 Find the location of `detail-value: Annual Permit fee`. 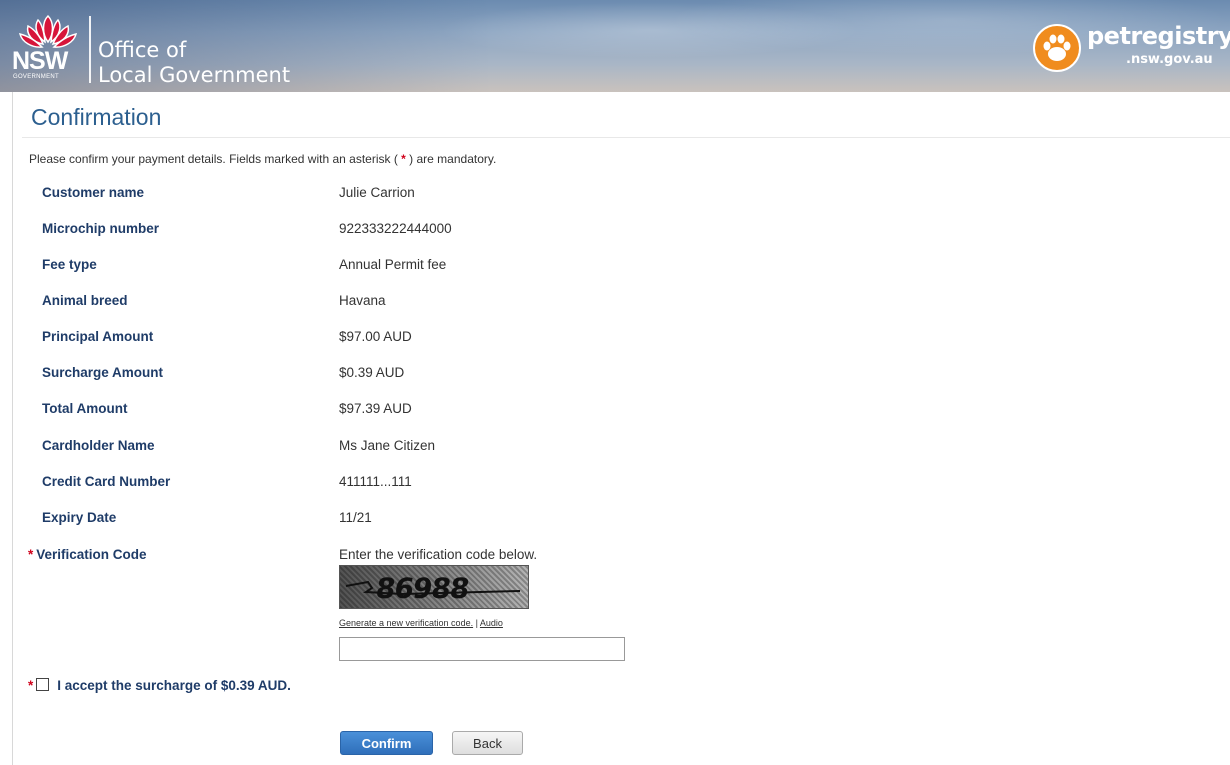

detail-value: Annual Permit fee is located at coordinates (393, 264).